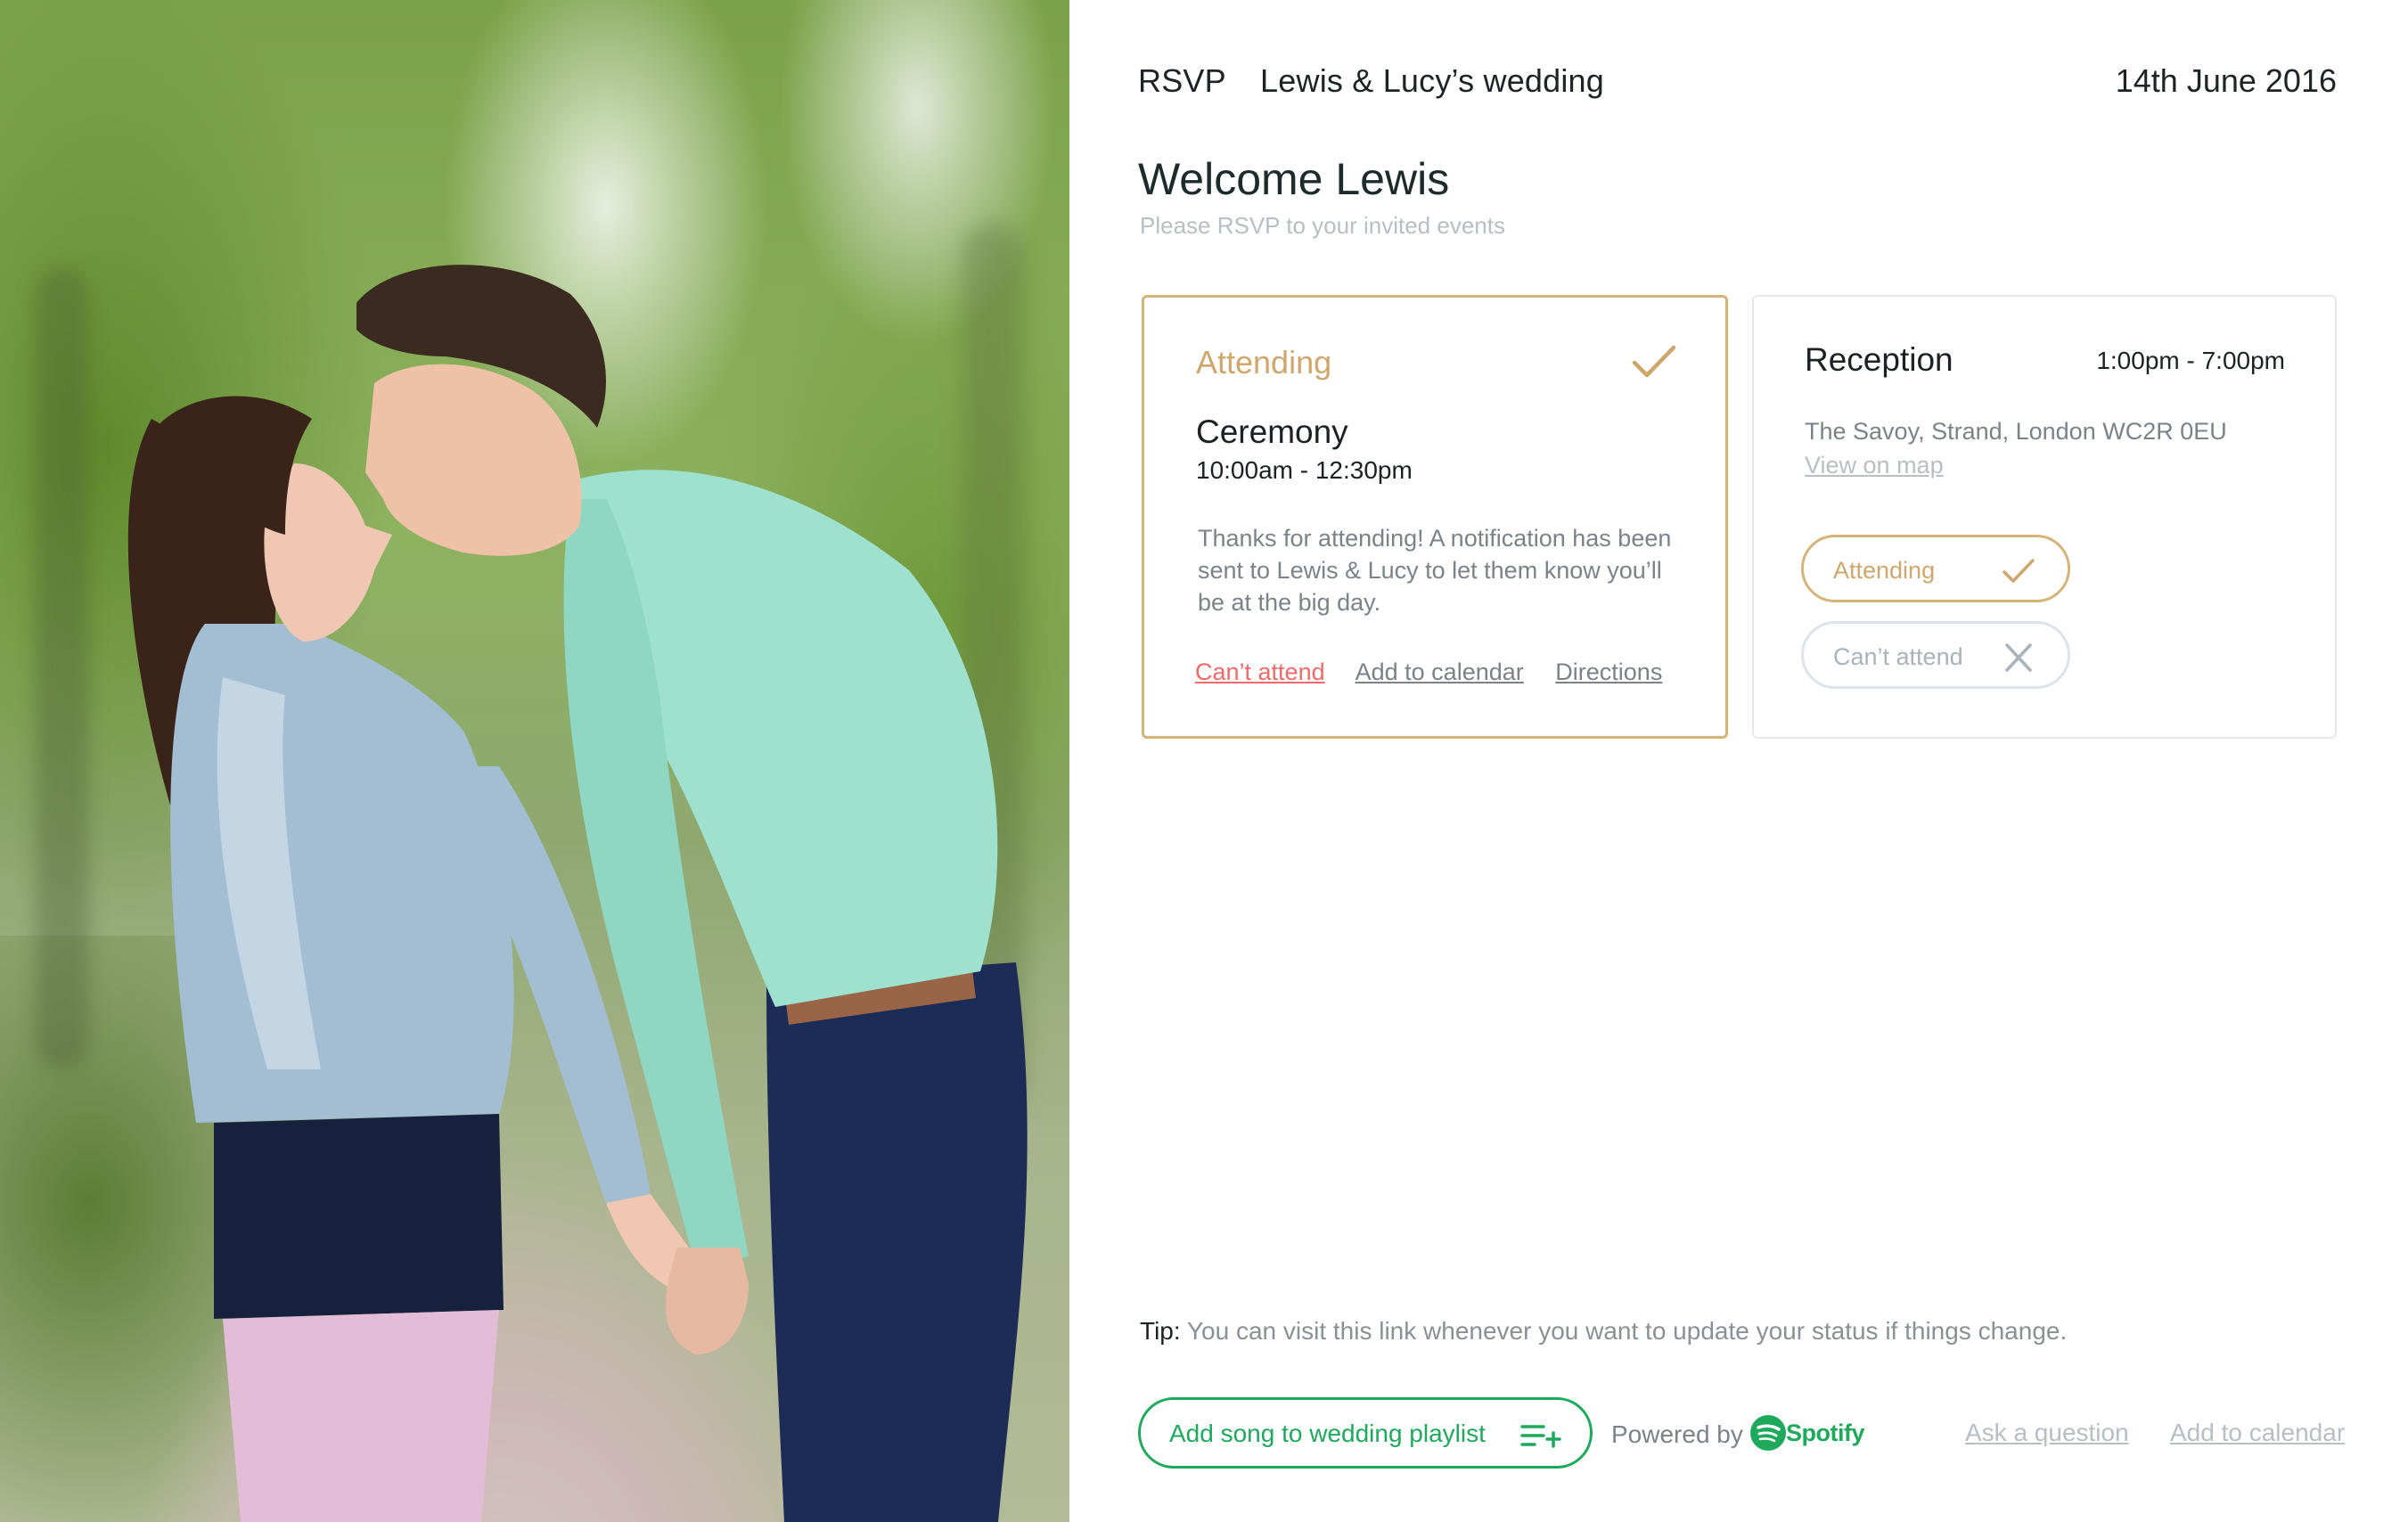 The height and width of the screenshot is (1522, 2408). Describe the element at coordinates (2226, 81) in the screenshot. I see `event-date: 14th June 2016` at that location.